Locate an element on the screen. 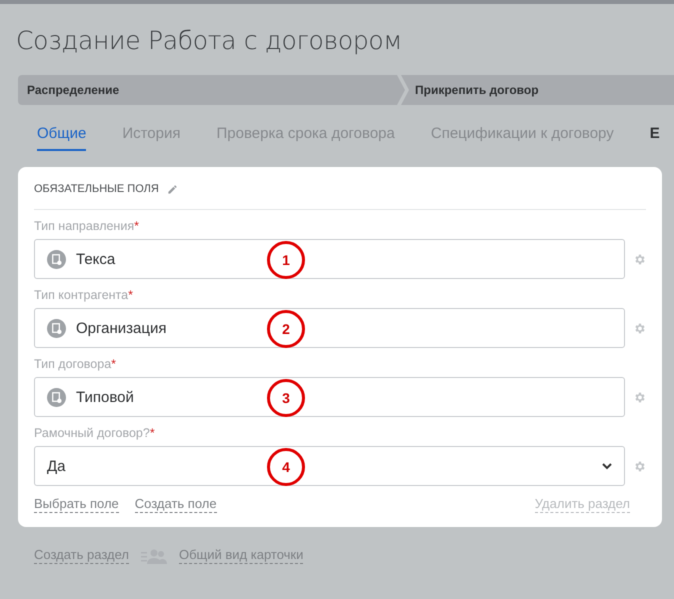 The image size is (674, 599). field-label: Тип контрагента* is located at coordinates (84, 295).